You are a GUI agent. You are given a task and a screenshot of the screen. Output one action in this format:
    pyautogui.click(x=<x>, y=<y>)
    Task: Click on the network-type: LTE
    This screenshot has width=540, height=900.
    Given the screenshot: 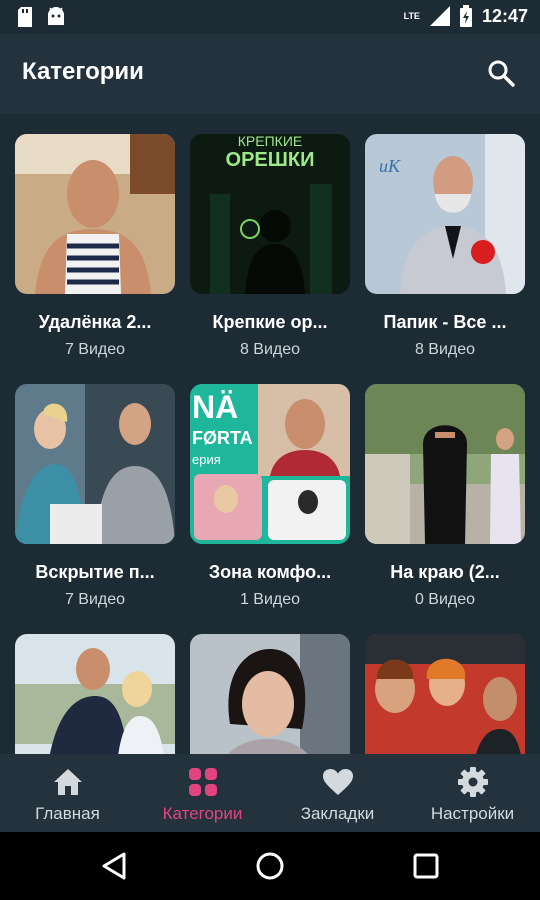 What is the action you would take?
    pyautogui.click(x=411, y=15)
    